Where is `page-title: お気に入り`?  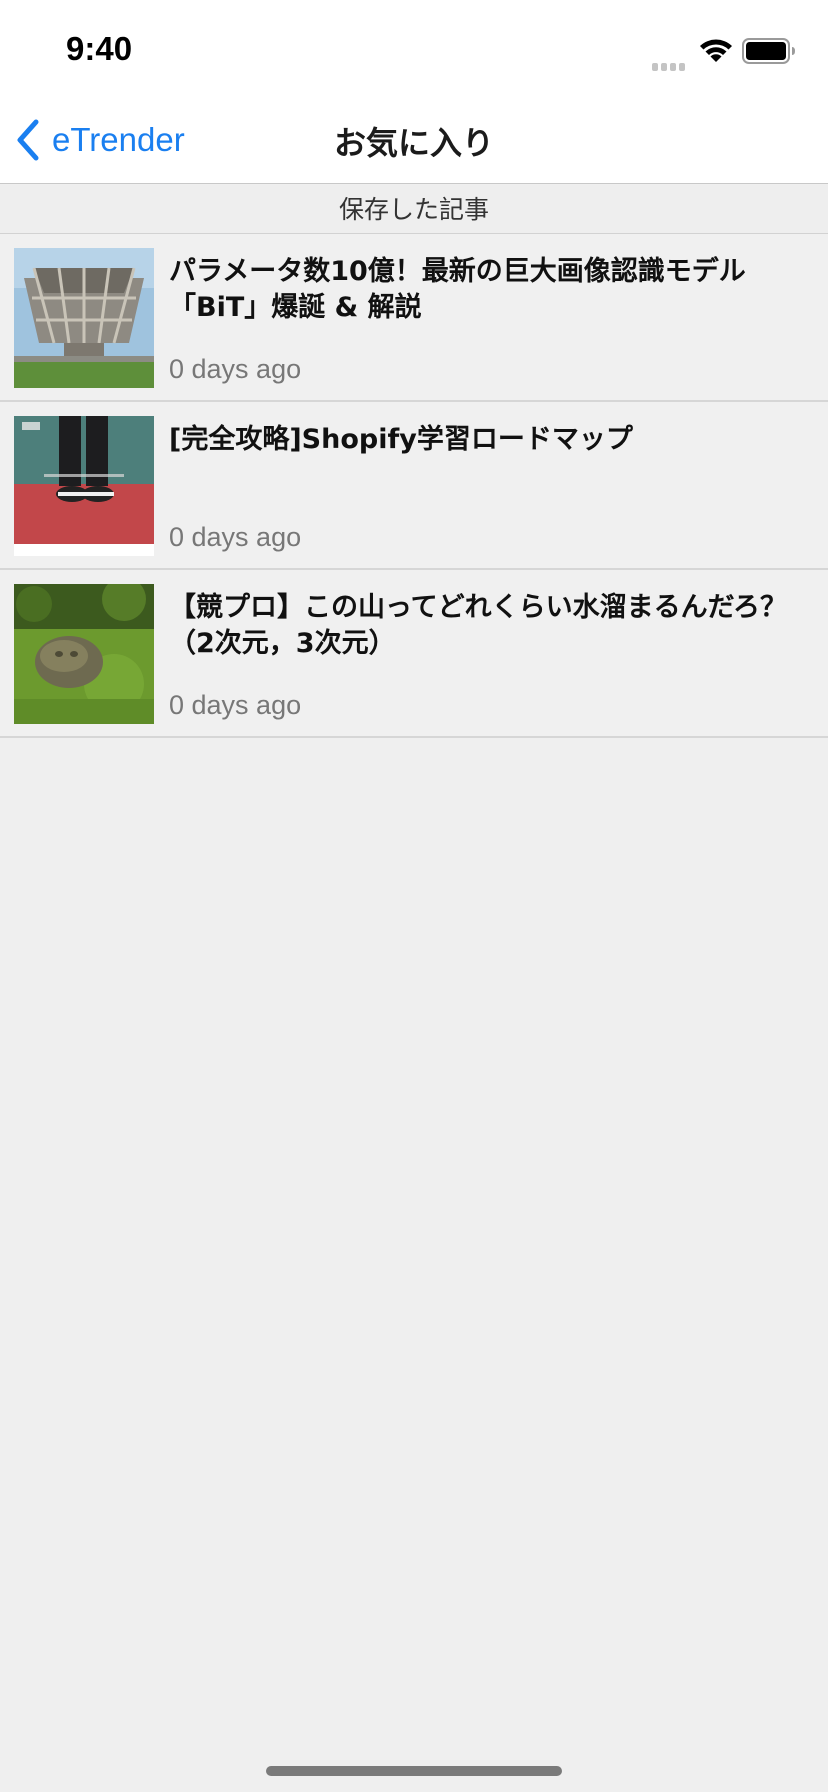 page-title: お気に入り is located at coordinates (413, 143).